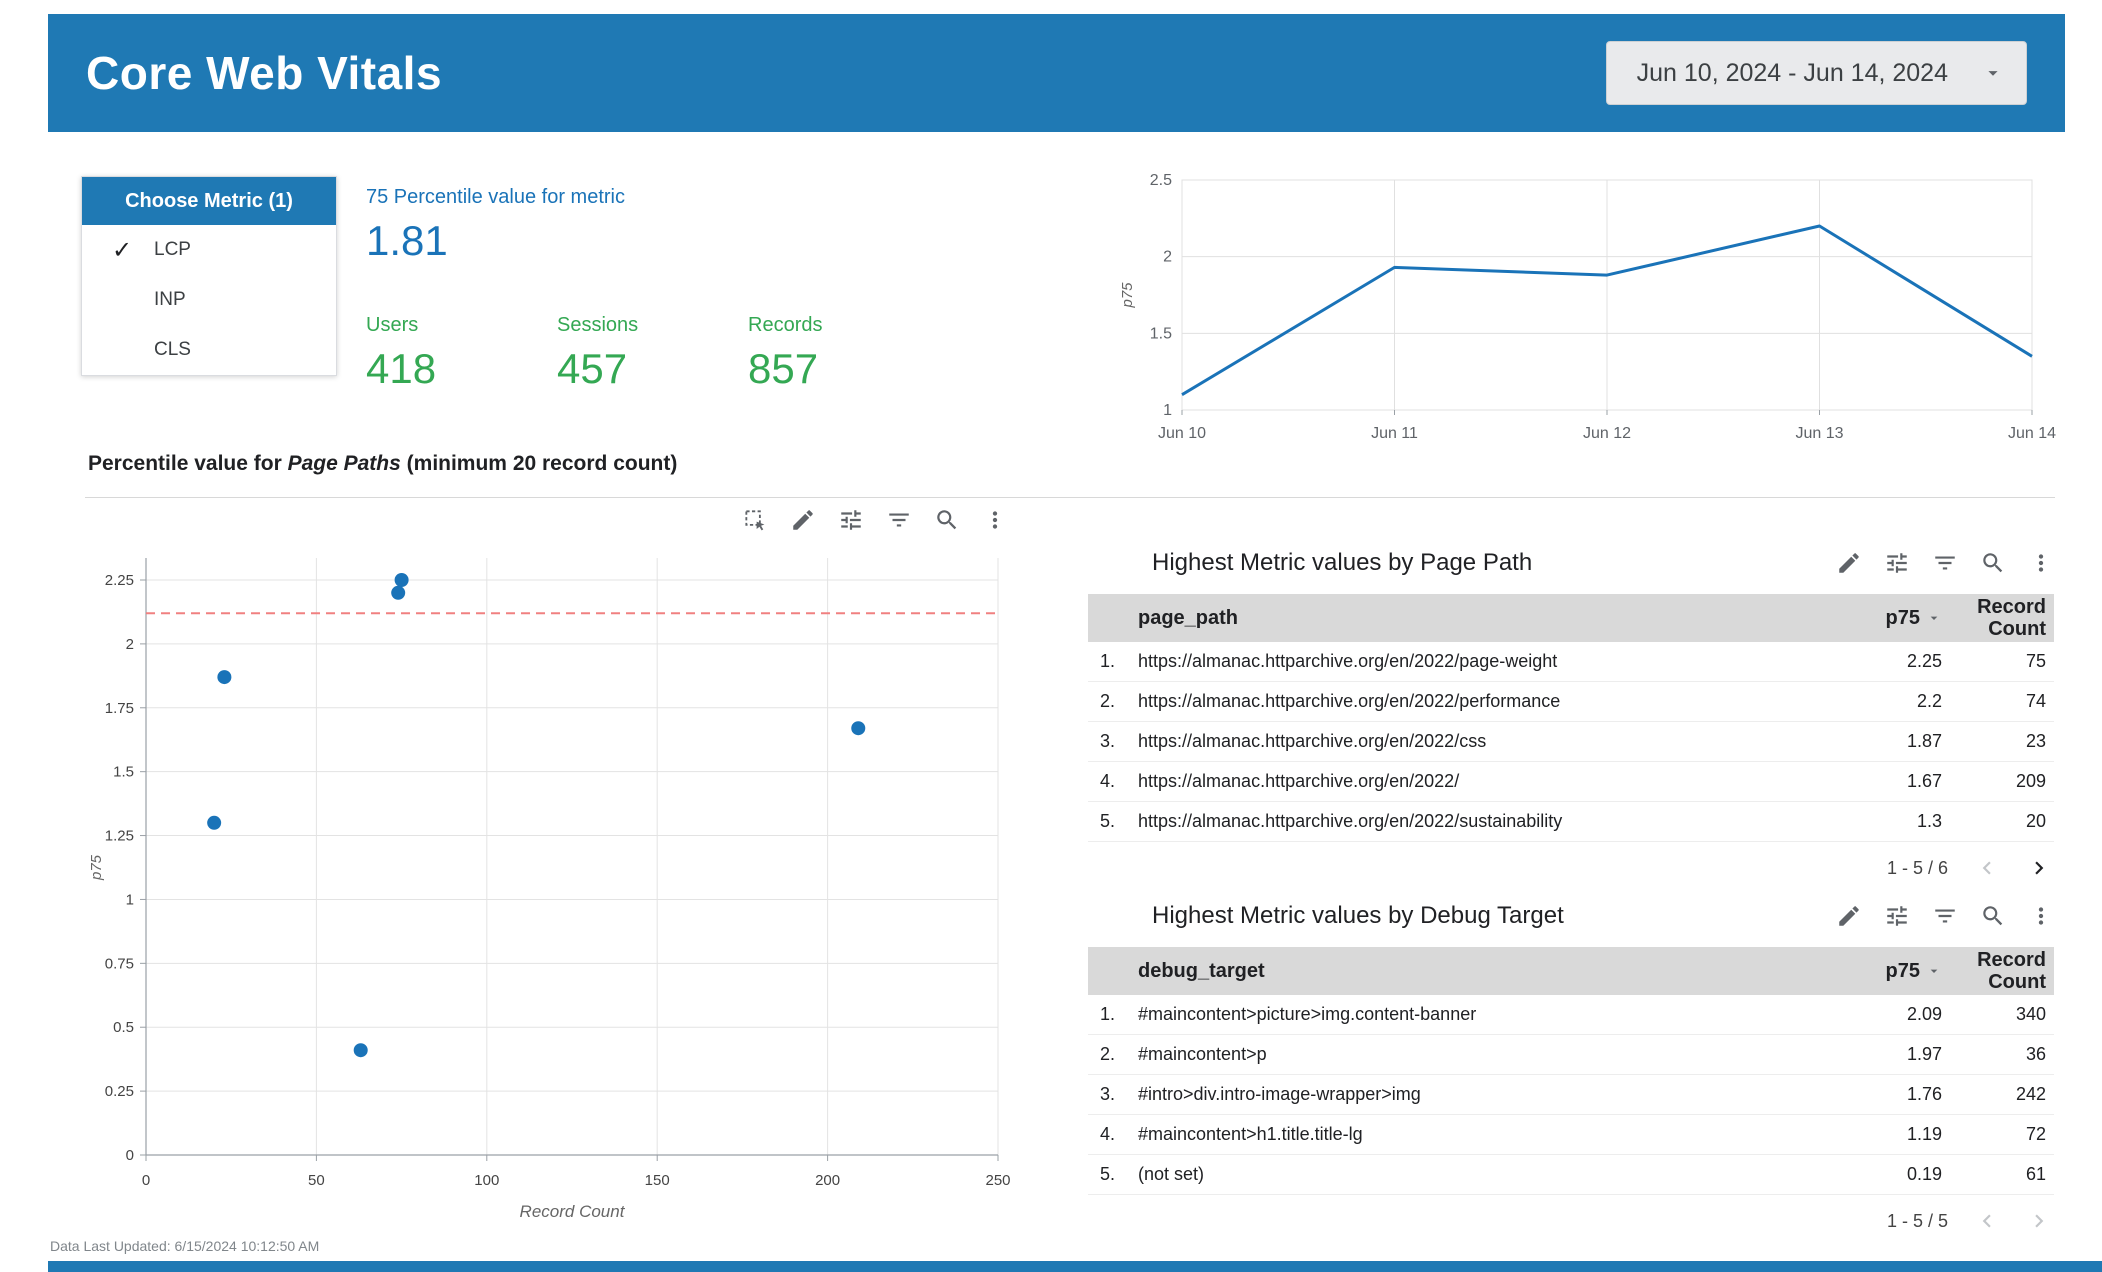 The image size is (2102, 1272). I want to click on svg-text: Jun 12, so click(1607, 432).